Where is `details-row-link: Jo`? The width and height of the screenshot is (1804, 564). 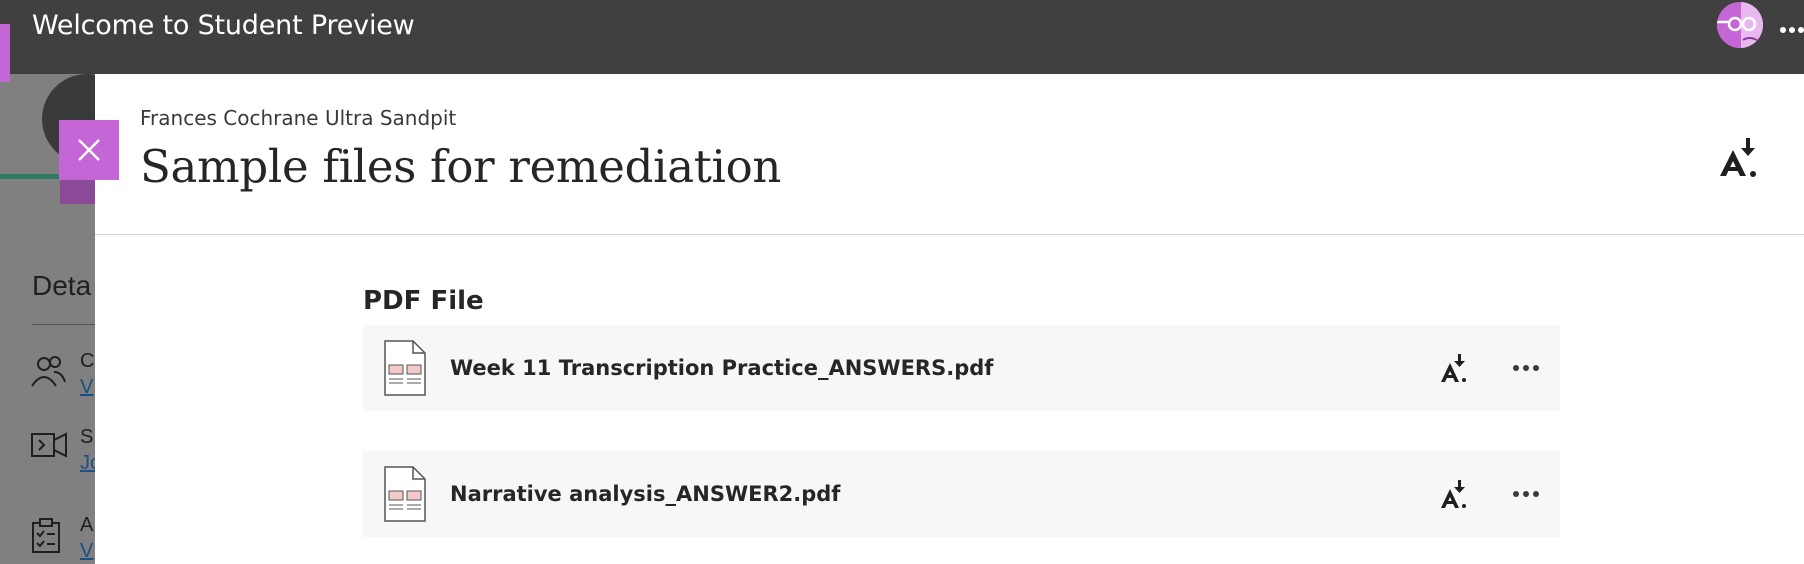 details-row-link: Jo is located at coordinates (87, 463).